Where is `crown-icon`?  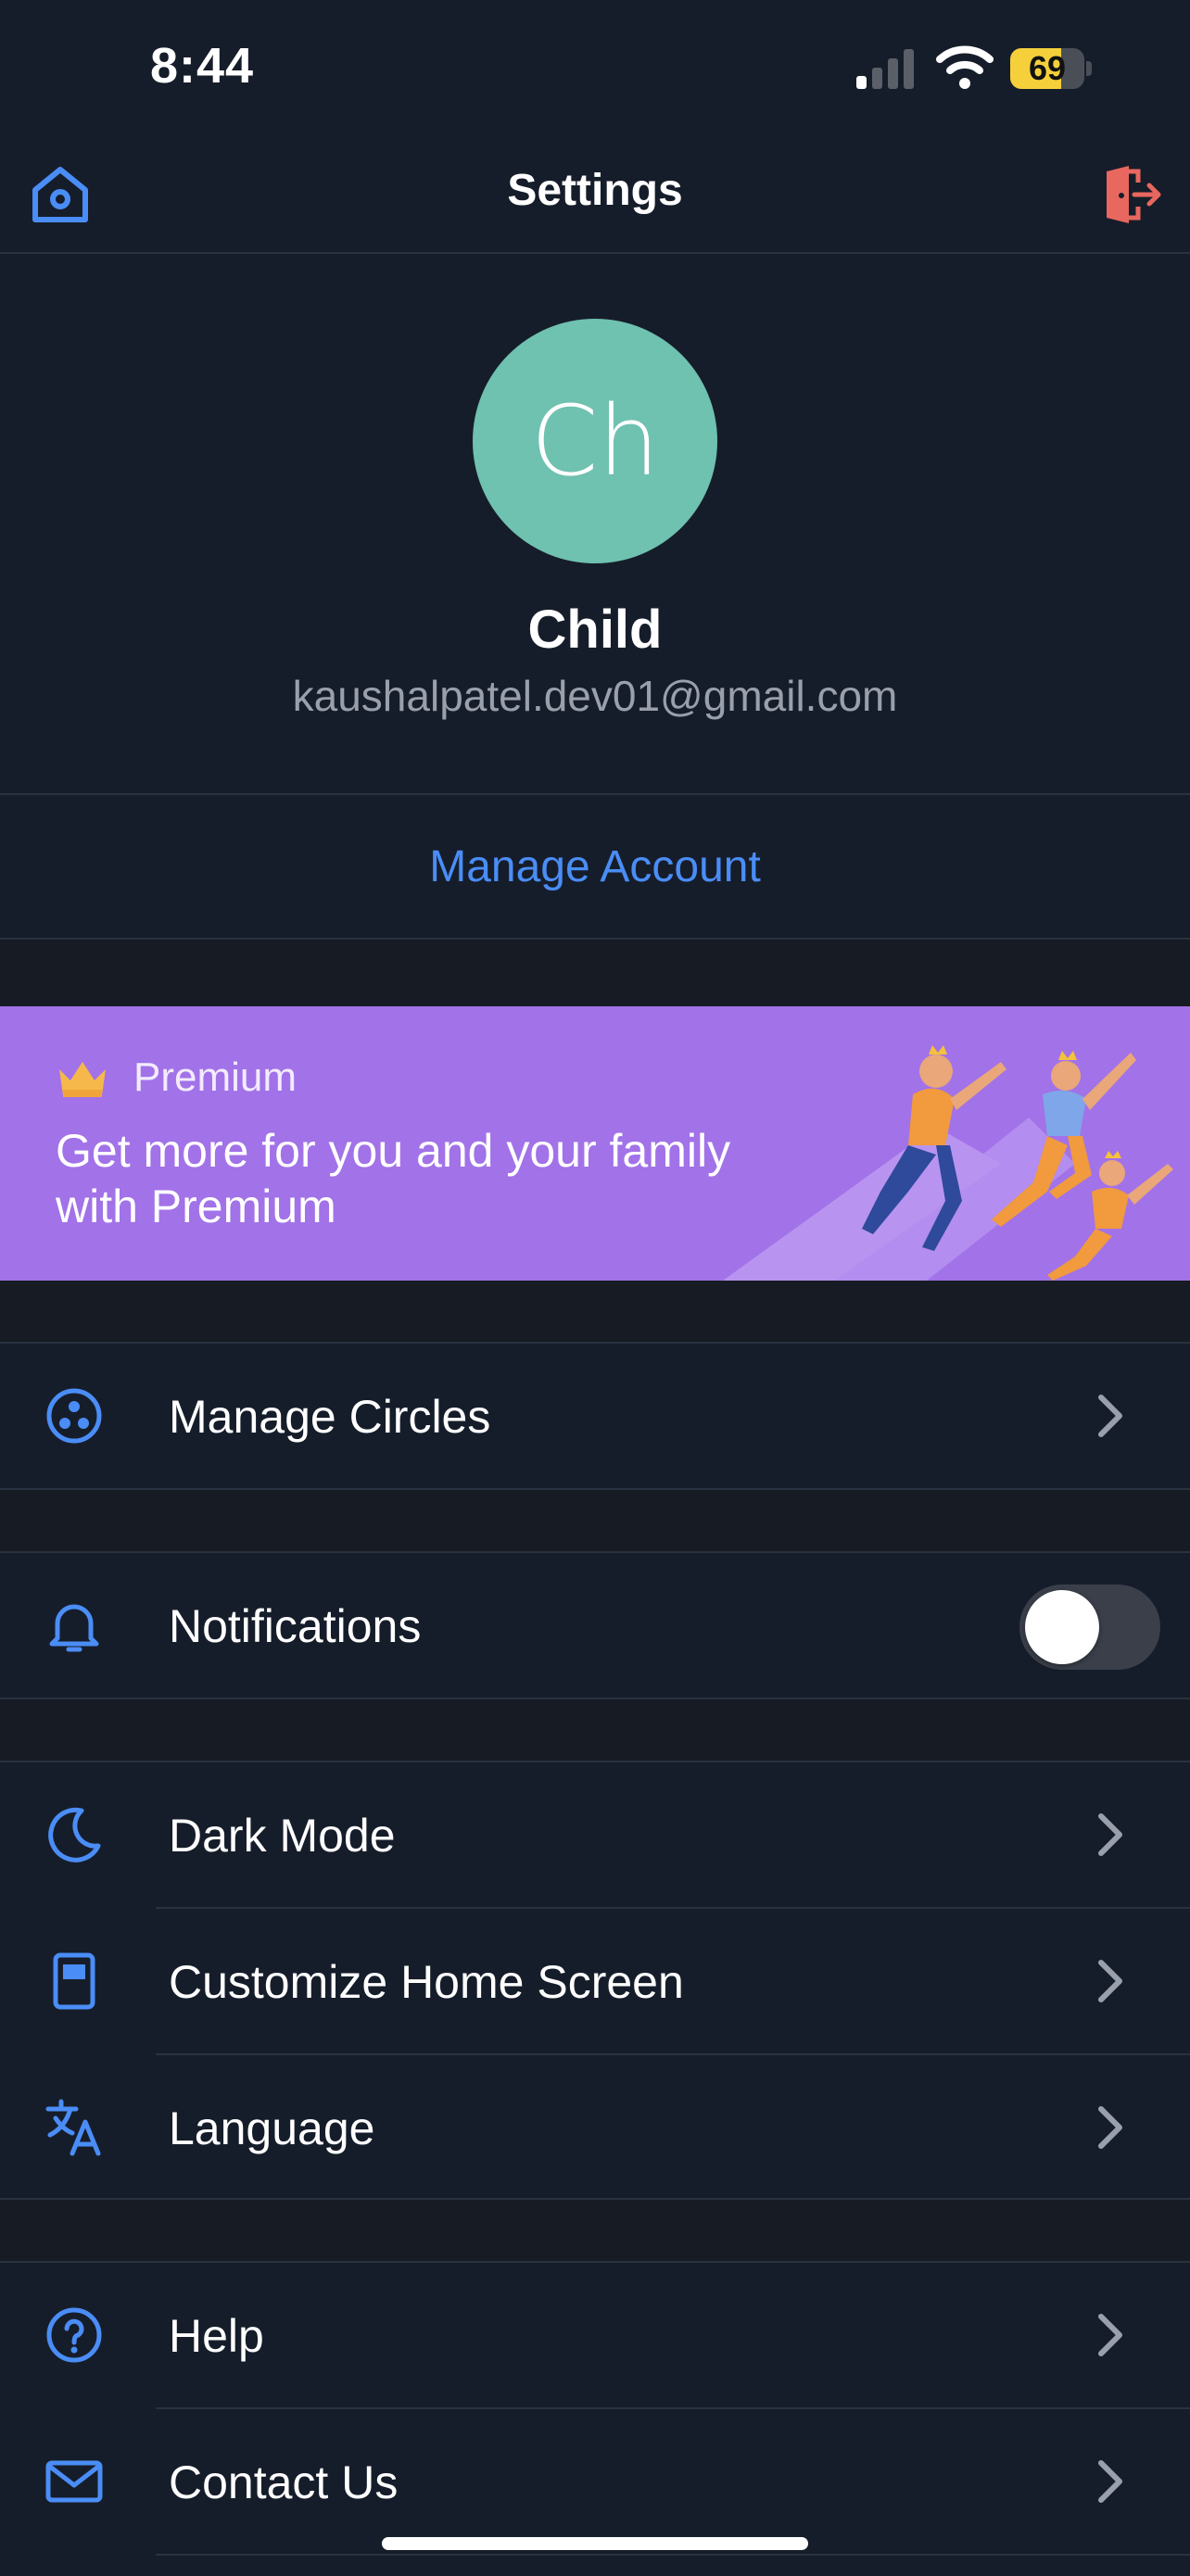 crown-icon is located at coordinates (82, 1079).